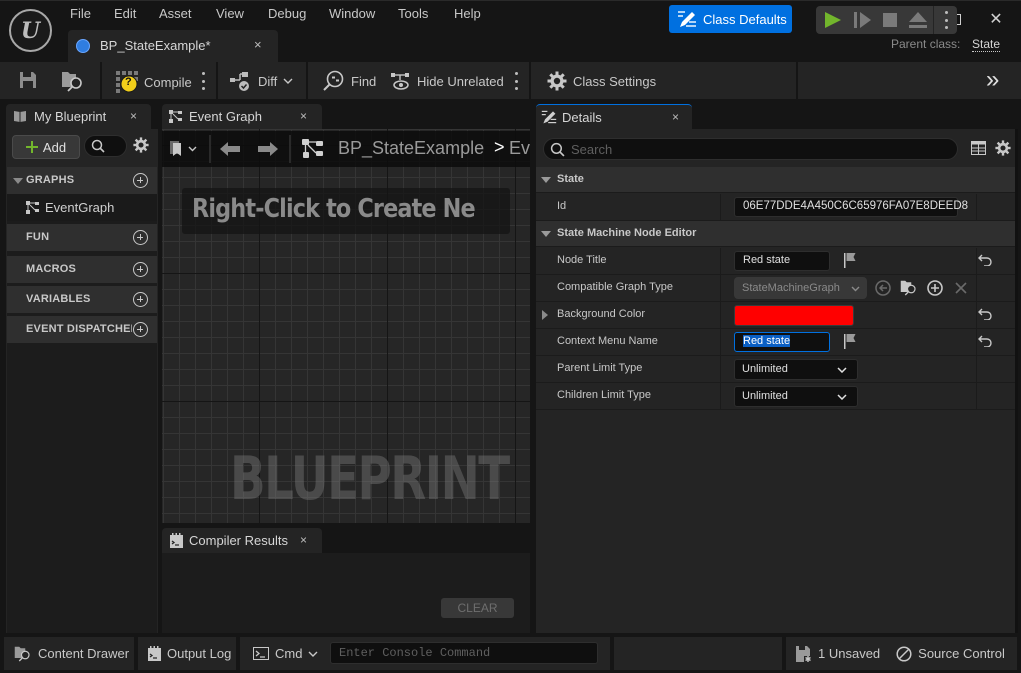 The width and height of the screenshot is (1021, 673). I want to click on menu-view: View, so click(230, 15).